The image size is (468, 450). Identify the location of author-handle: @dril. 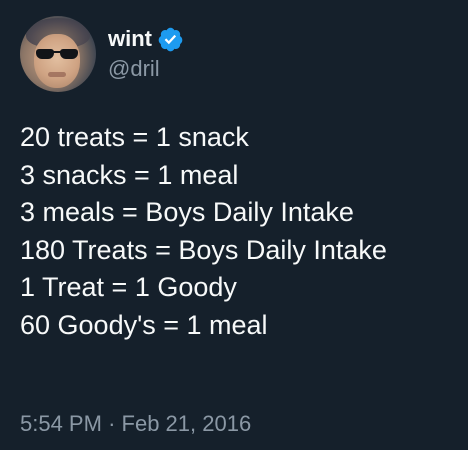
(146, 69).